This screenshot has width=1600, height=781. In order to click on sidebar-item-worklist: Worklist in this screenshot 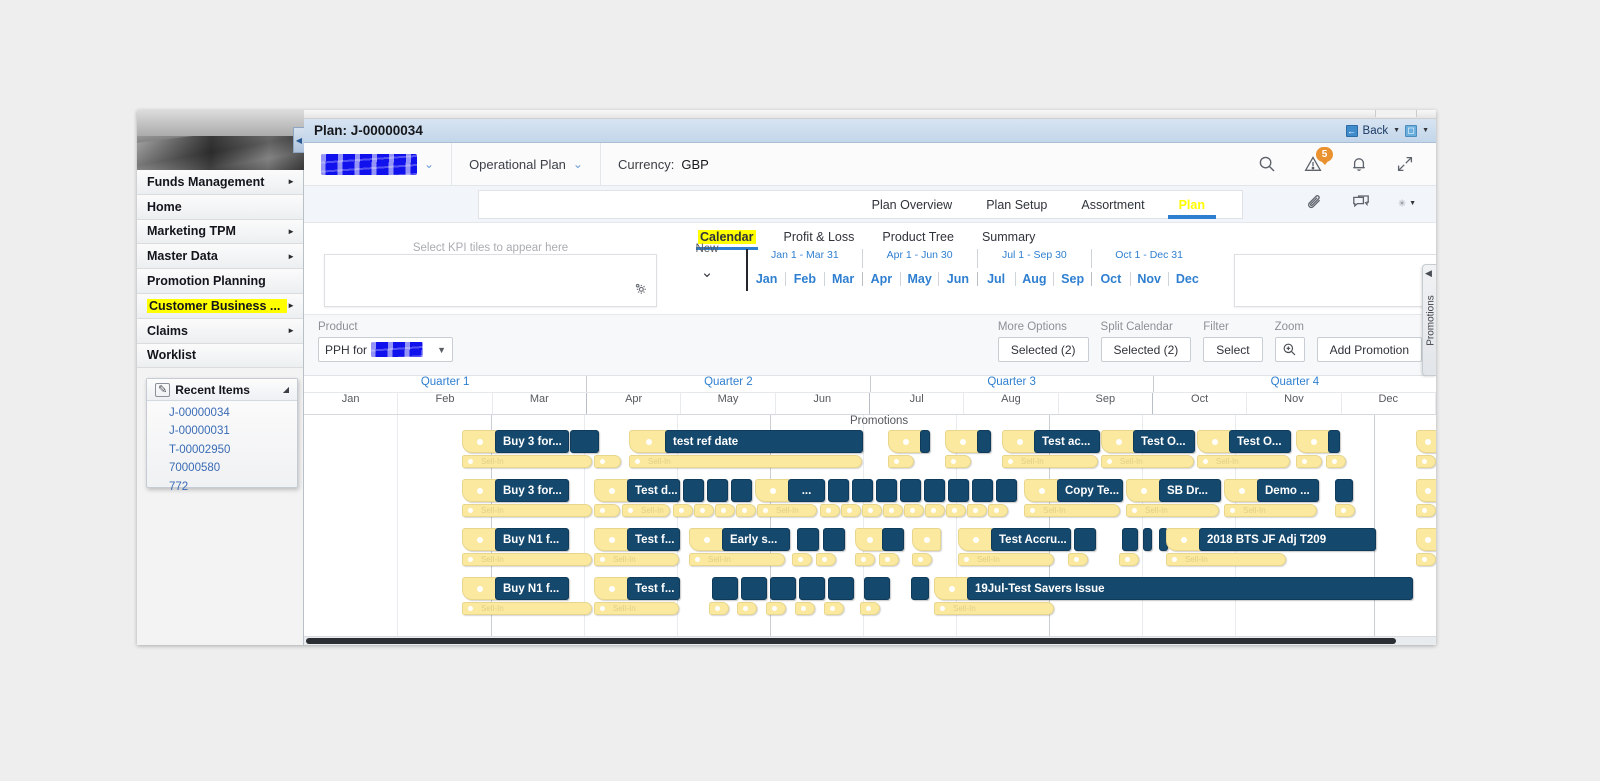, I will do `click(220, 356)`.